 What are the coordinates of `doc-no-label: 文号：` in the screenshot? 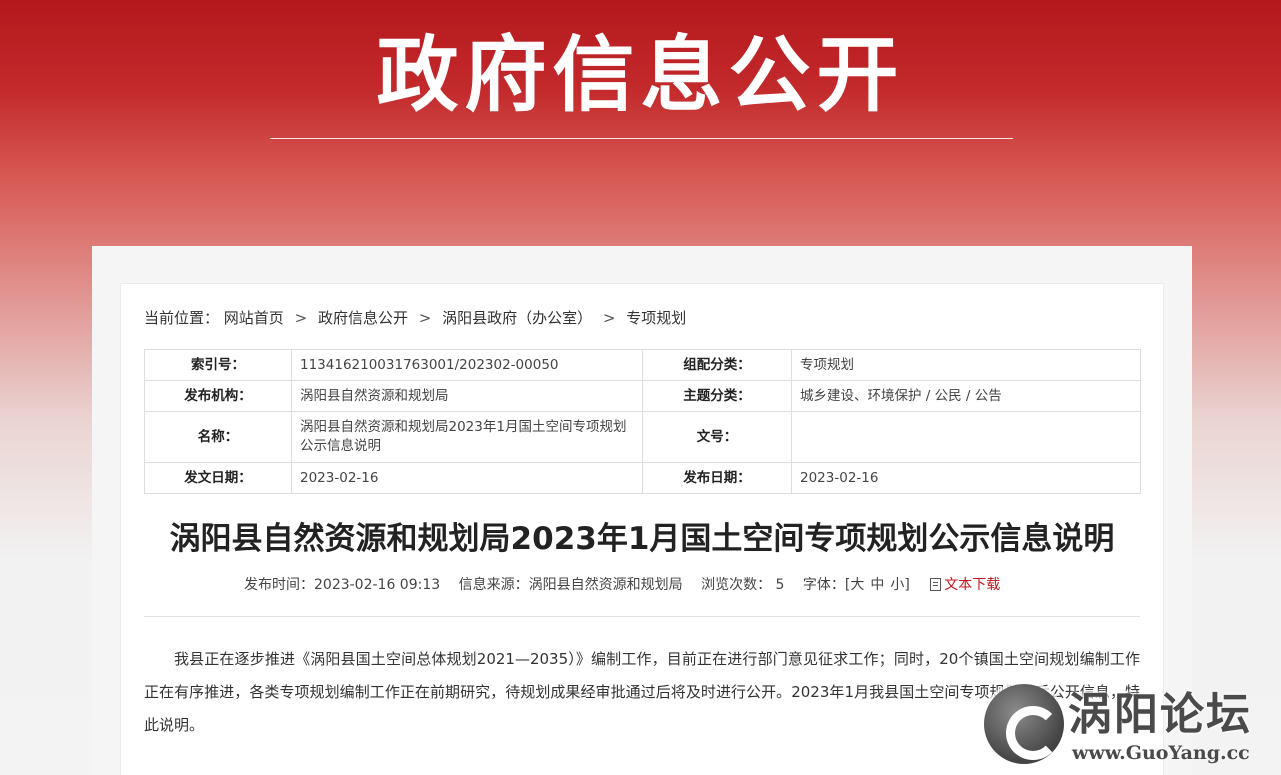 It's located at (717, 437).